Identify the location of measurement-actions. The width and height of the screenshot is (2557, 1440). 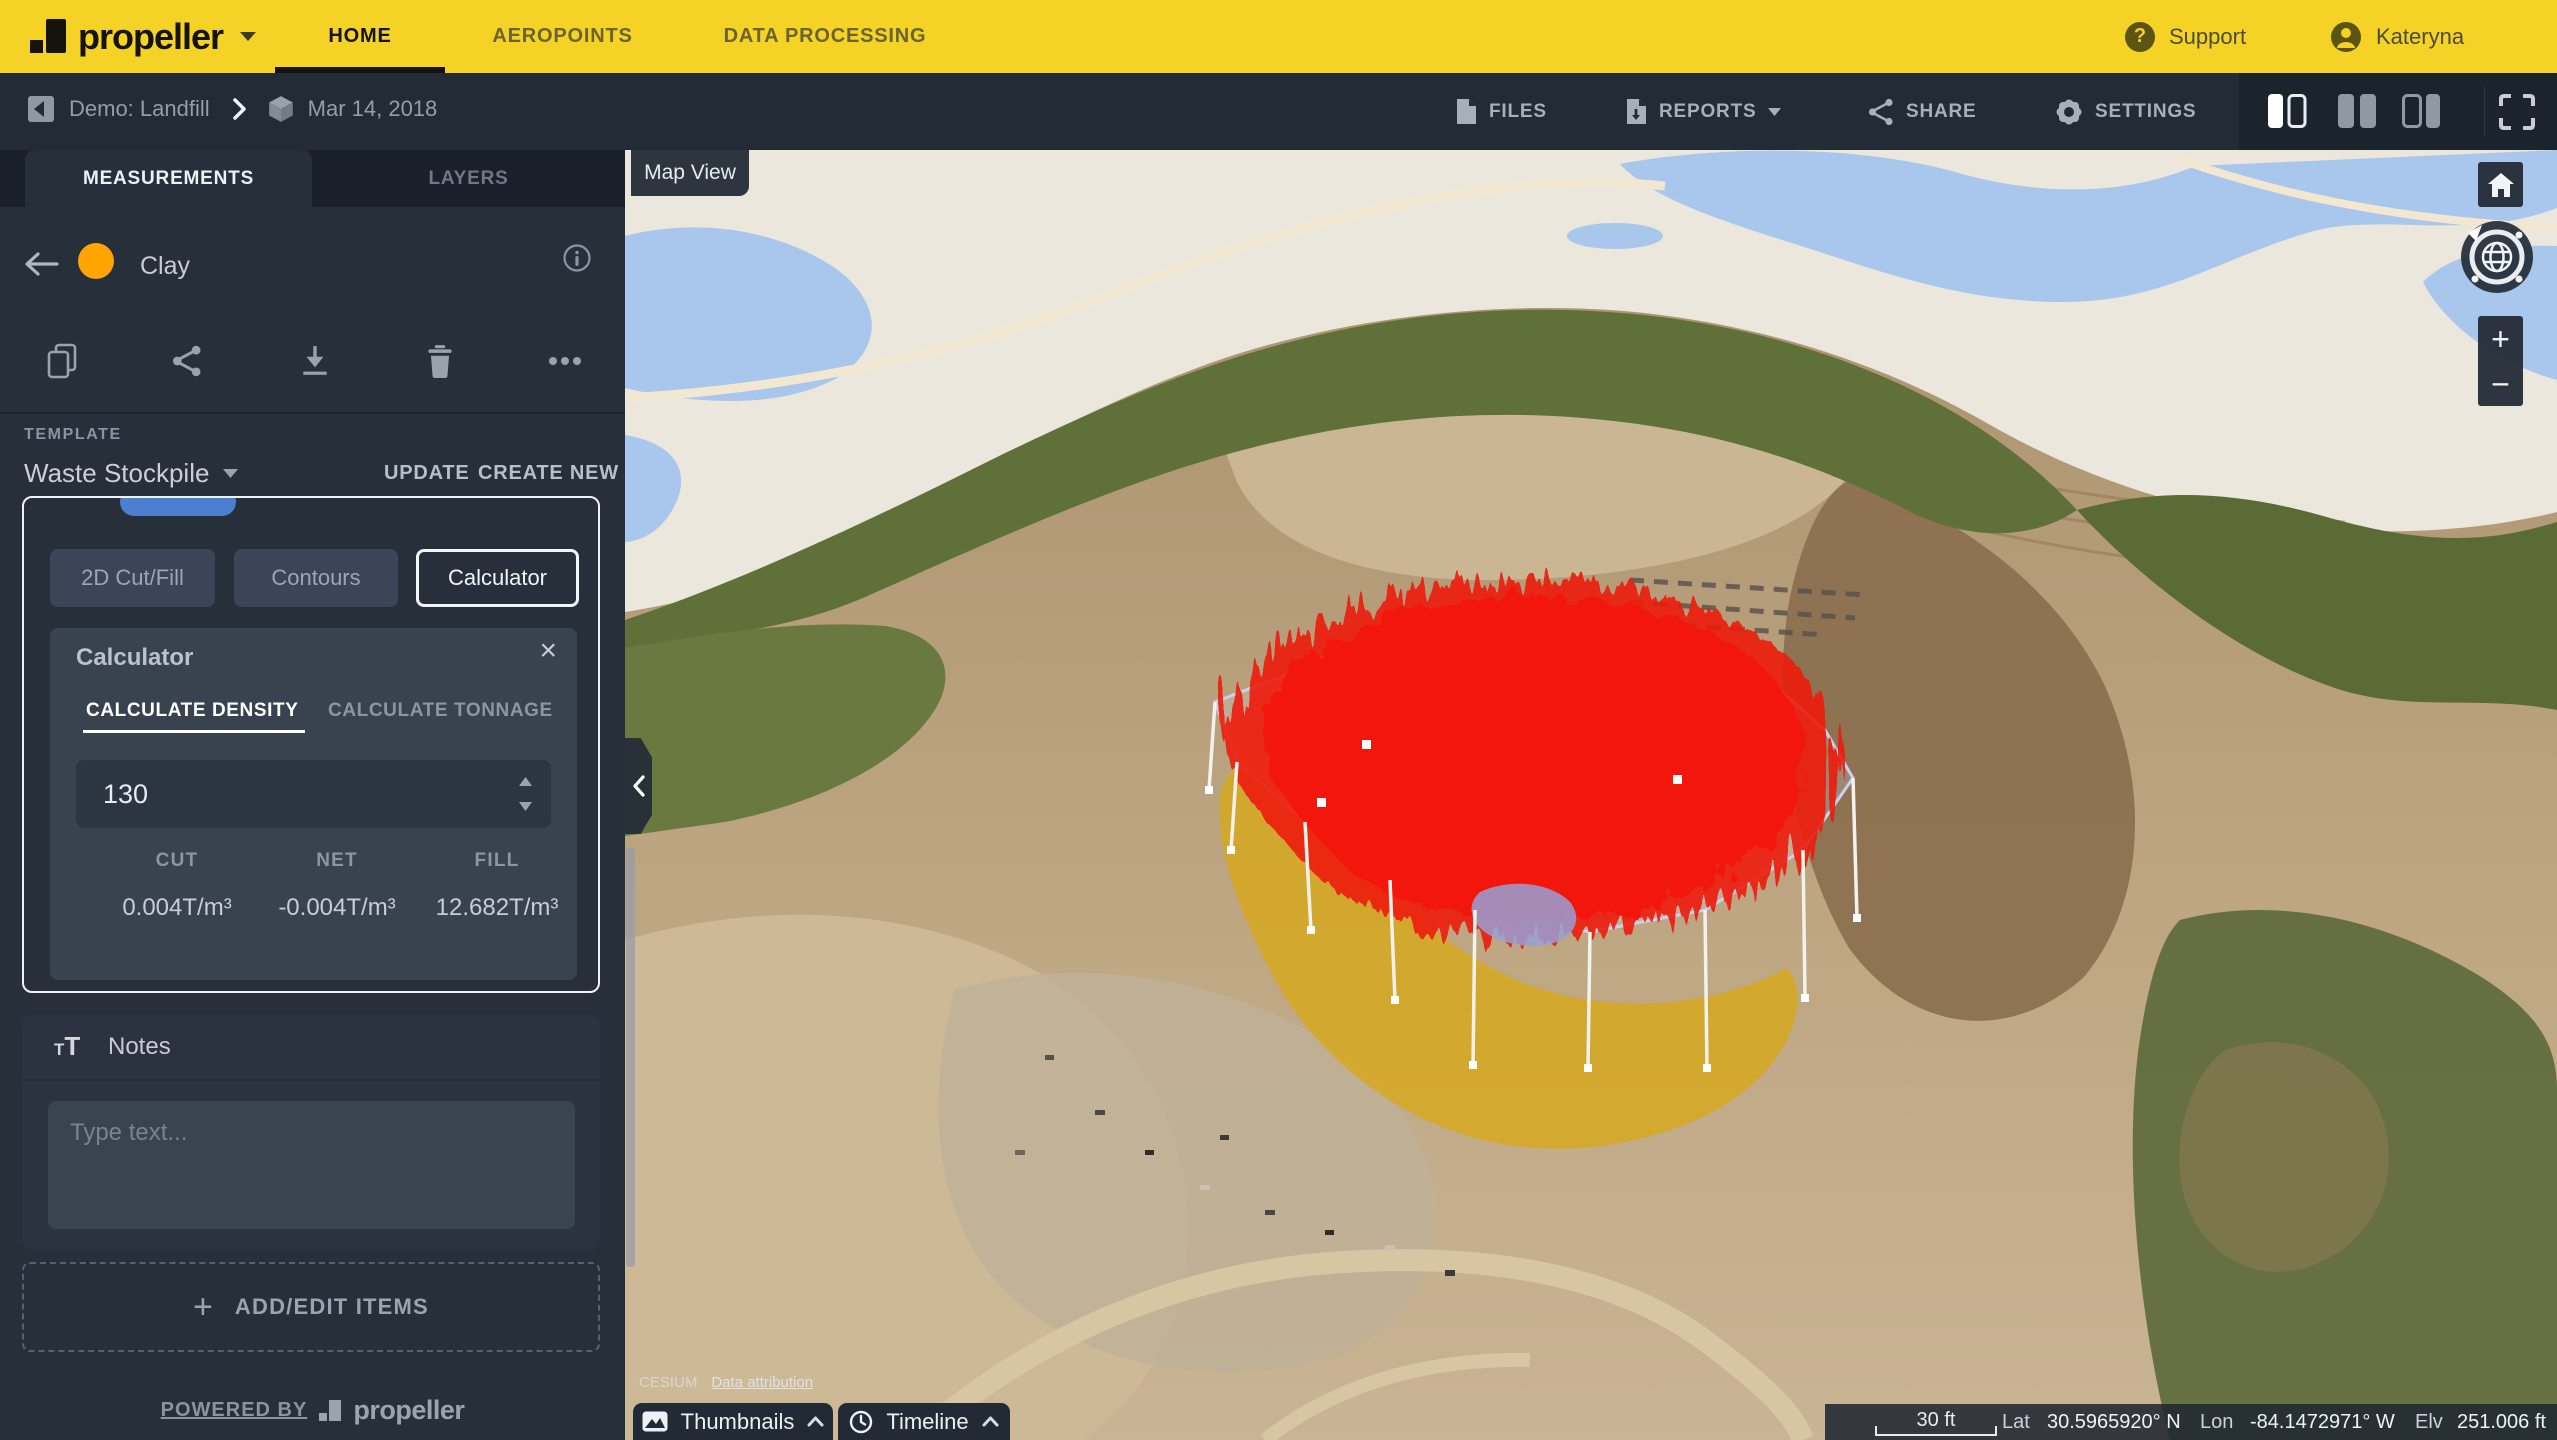
(312, 362).